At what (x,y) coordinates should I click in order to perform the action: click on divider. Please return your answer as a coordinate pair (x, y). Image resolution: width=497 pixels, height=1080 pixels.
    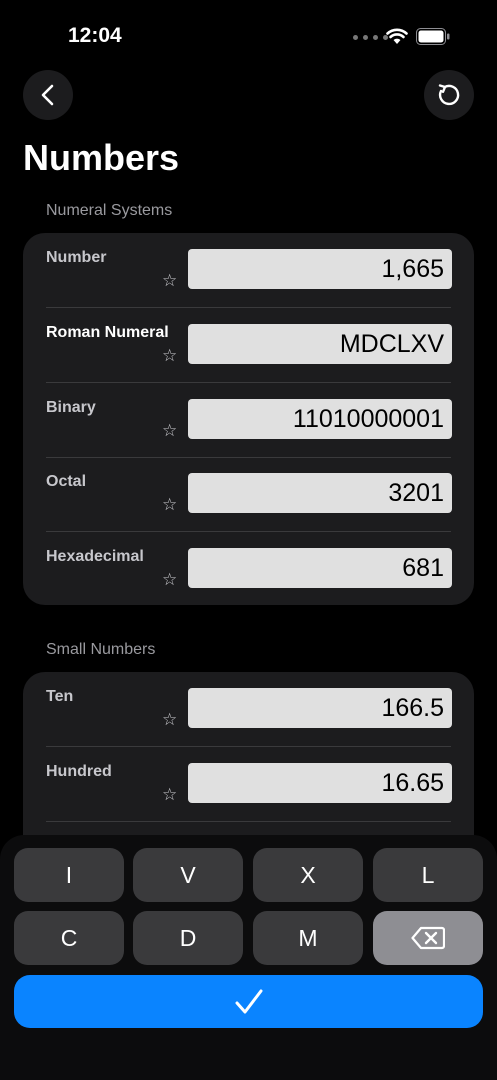
    Looking at the image, I should click on (248, 821).